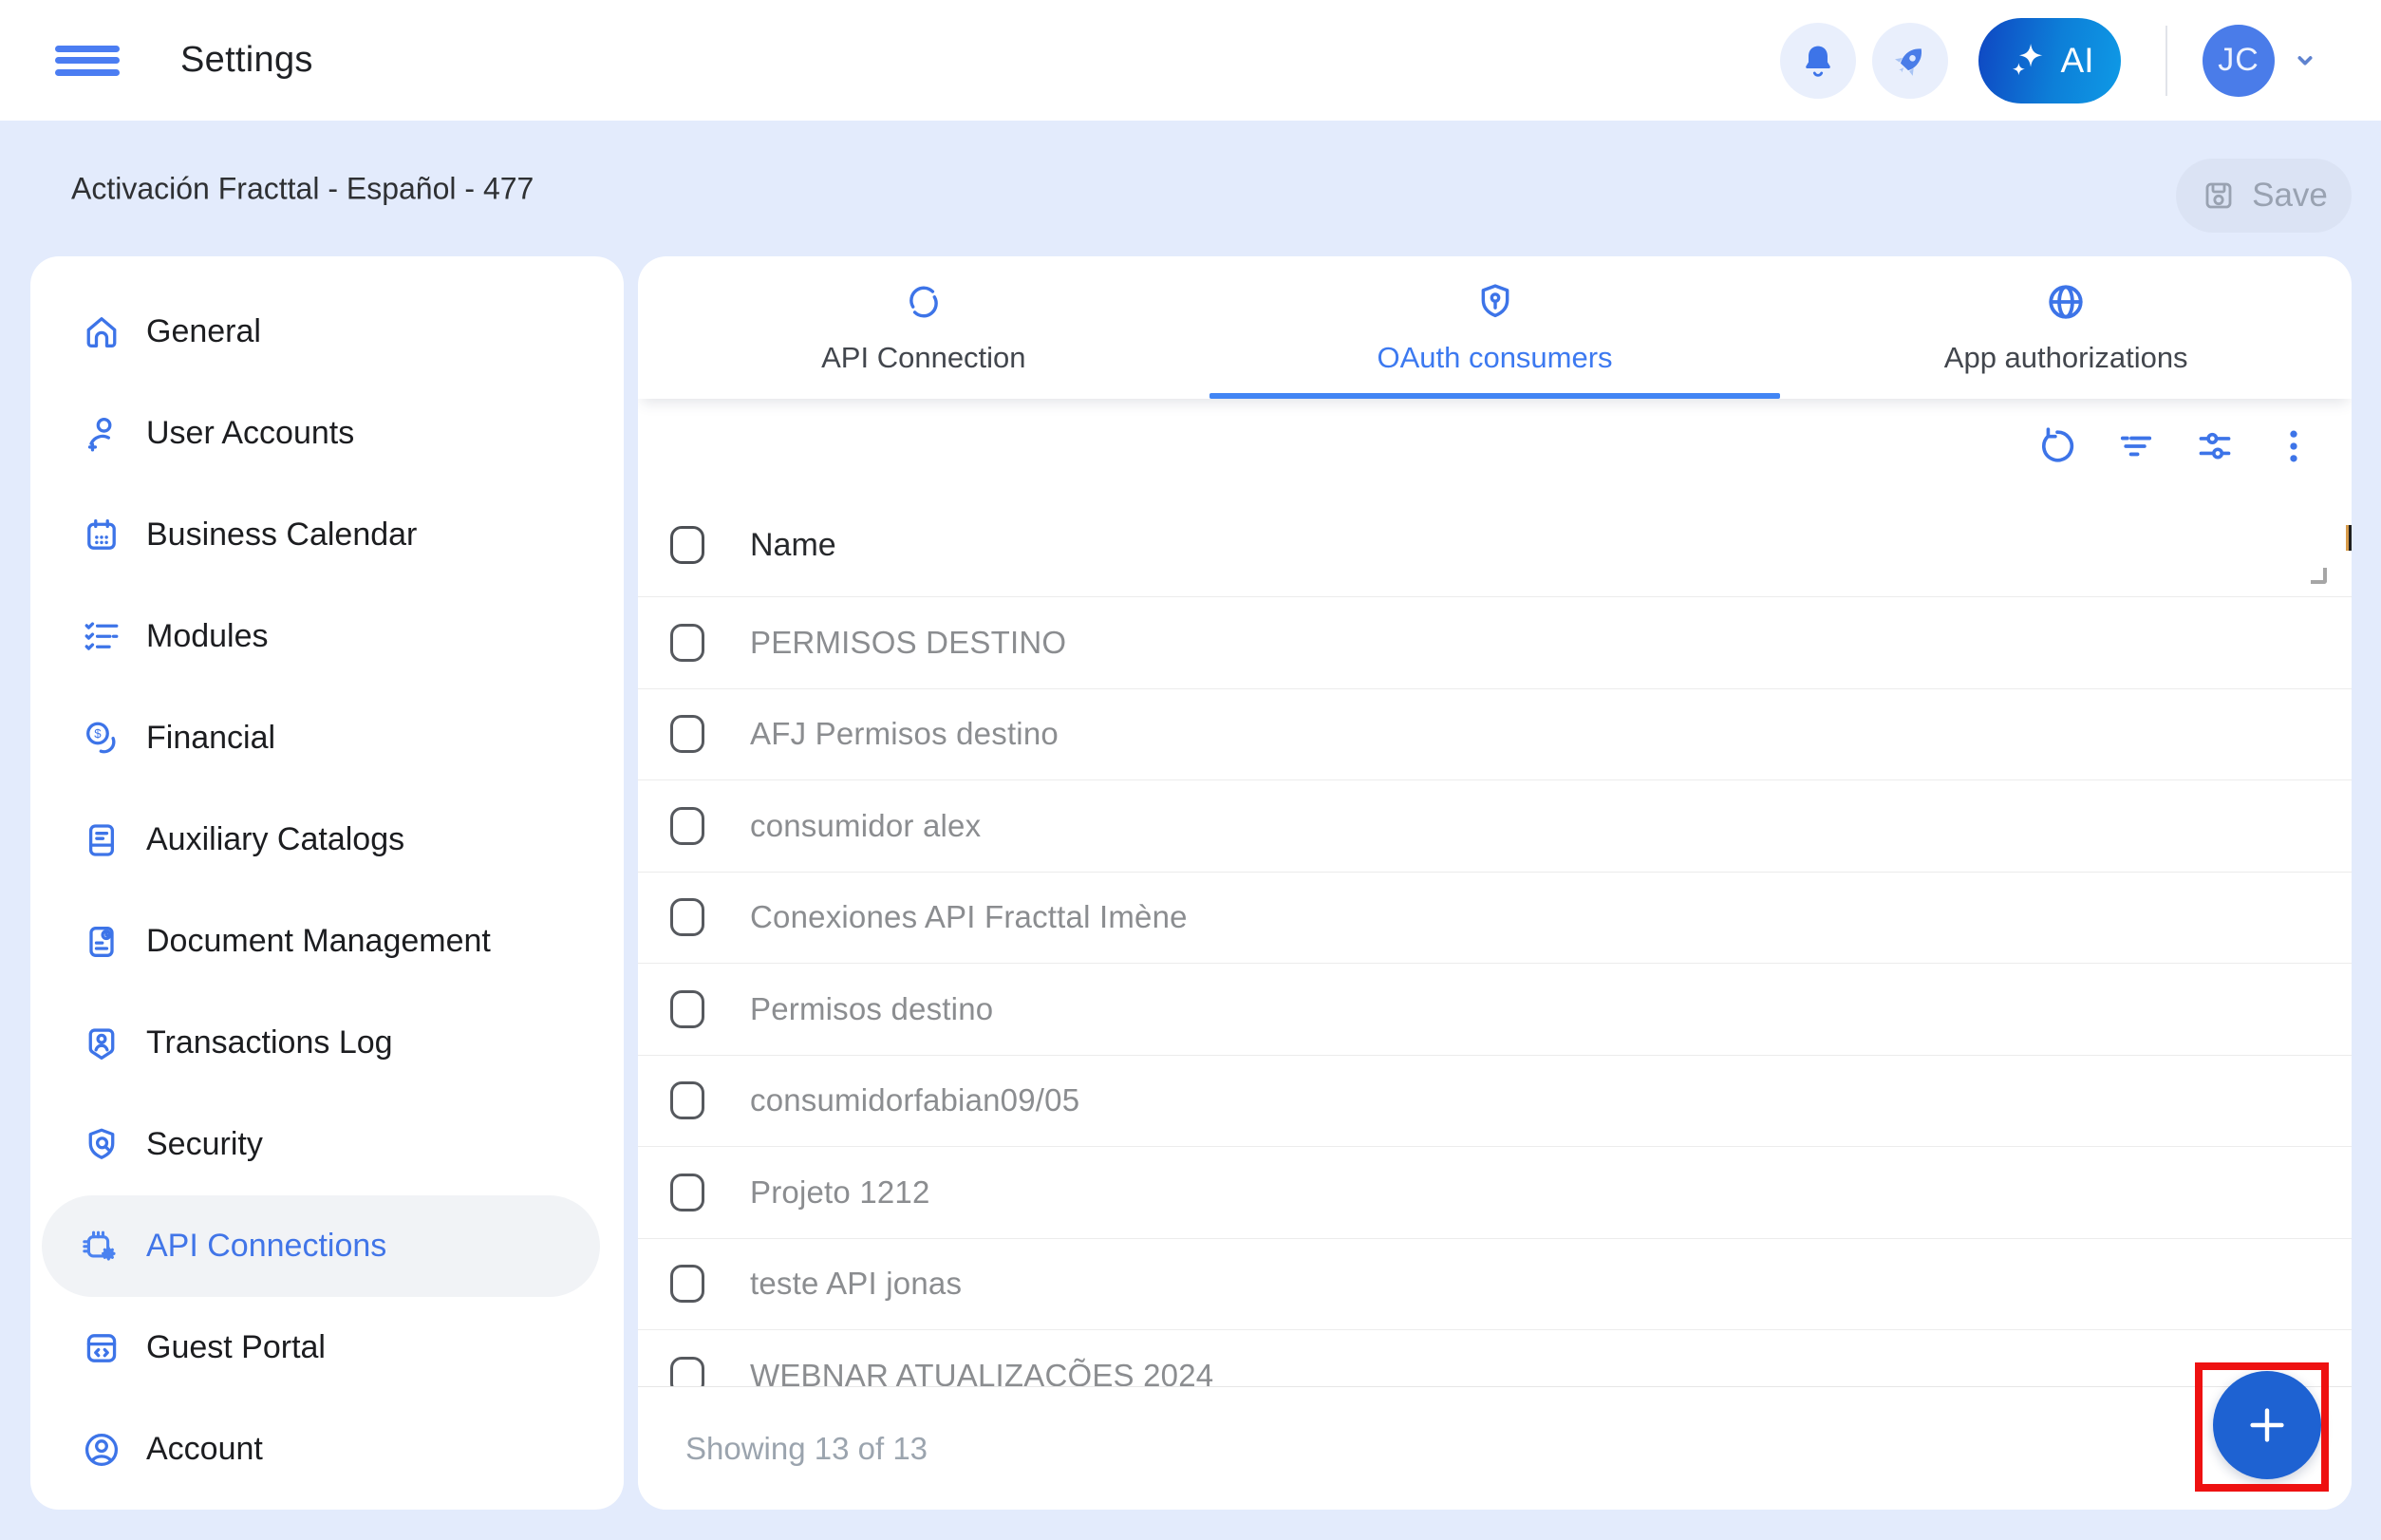 This screenshot has width=2381, height=1540. What do you see at coordinates (2349, 538) in the screenshot?
I see `column-edge-marker` at bounding box center [2349, 538].